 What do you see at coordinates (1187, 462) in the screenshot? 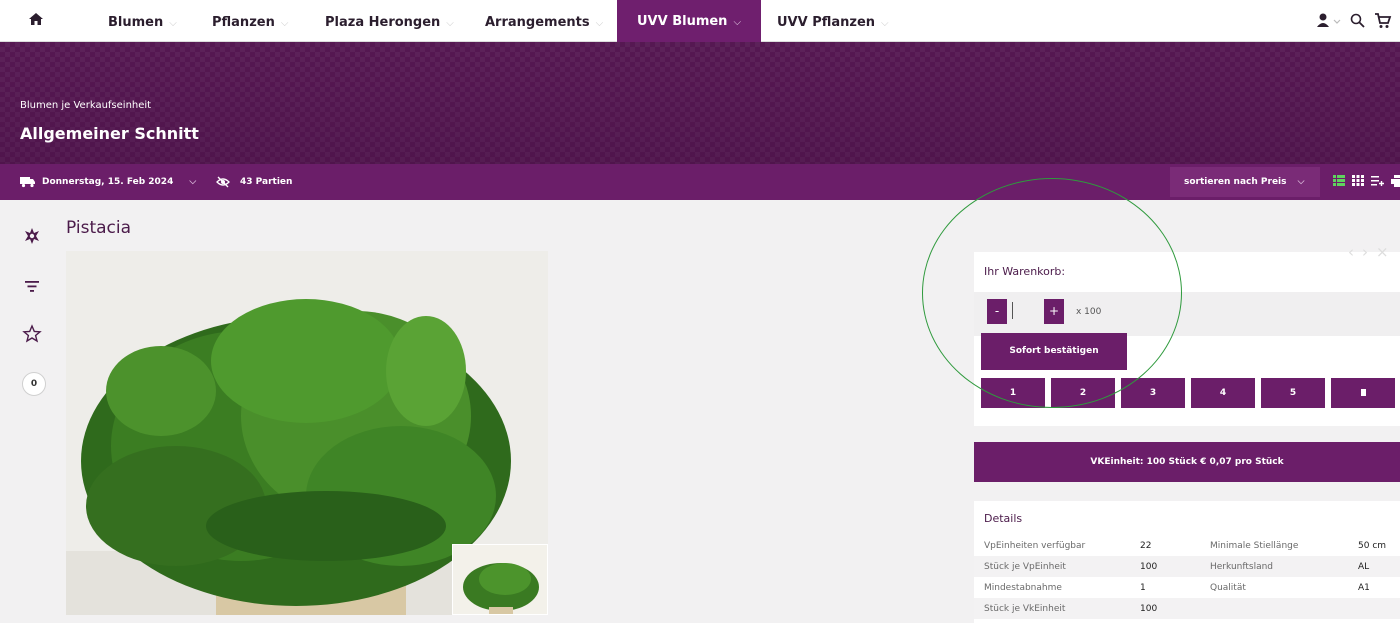
I see `sales-unit-banner: VKEinheit: 100 Stück € 0,07 pro Stück` at bounding box center [1187, 462].